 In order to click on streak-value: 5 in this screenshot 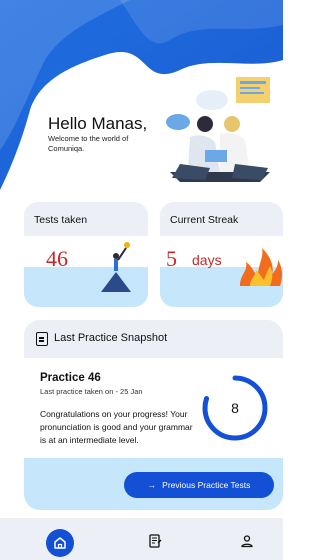, I will do `click(171, 258)`.